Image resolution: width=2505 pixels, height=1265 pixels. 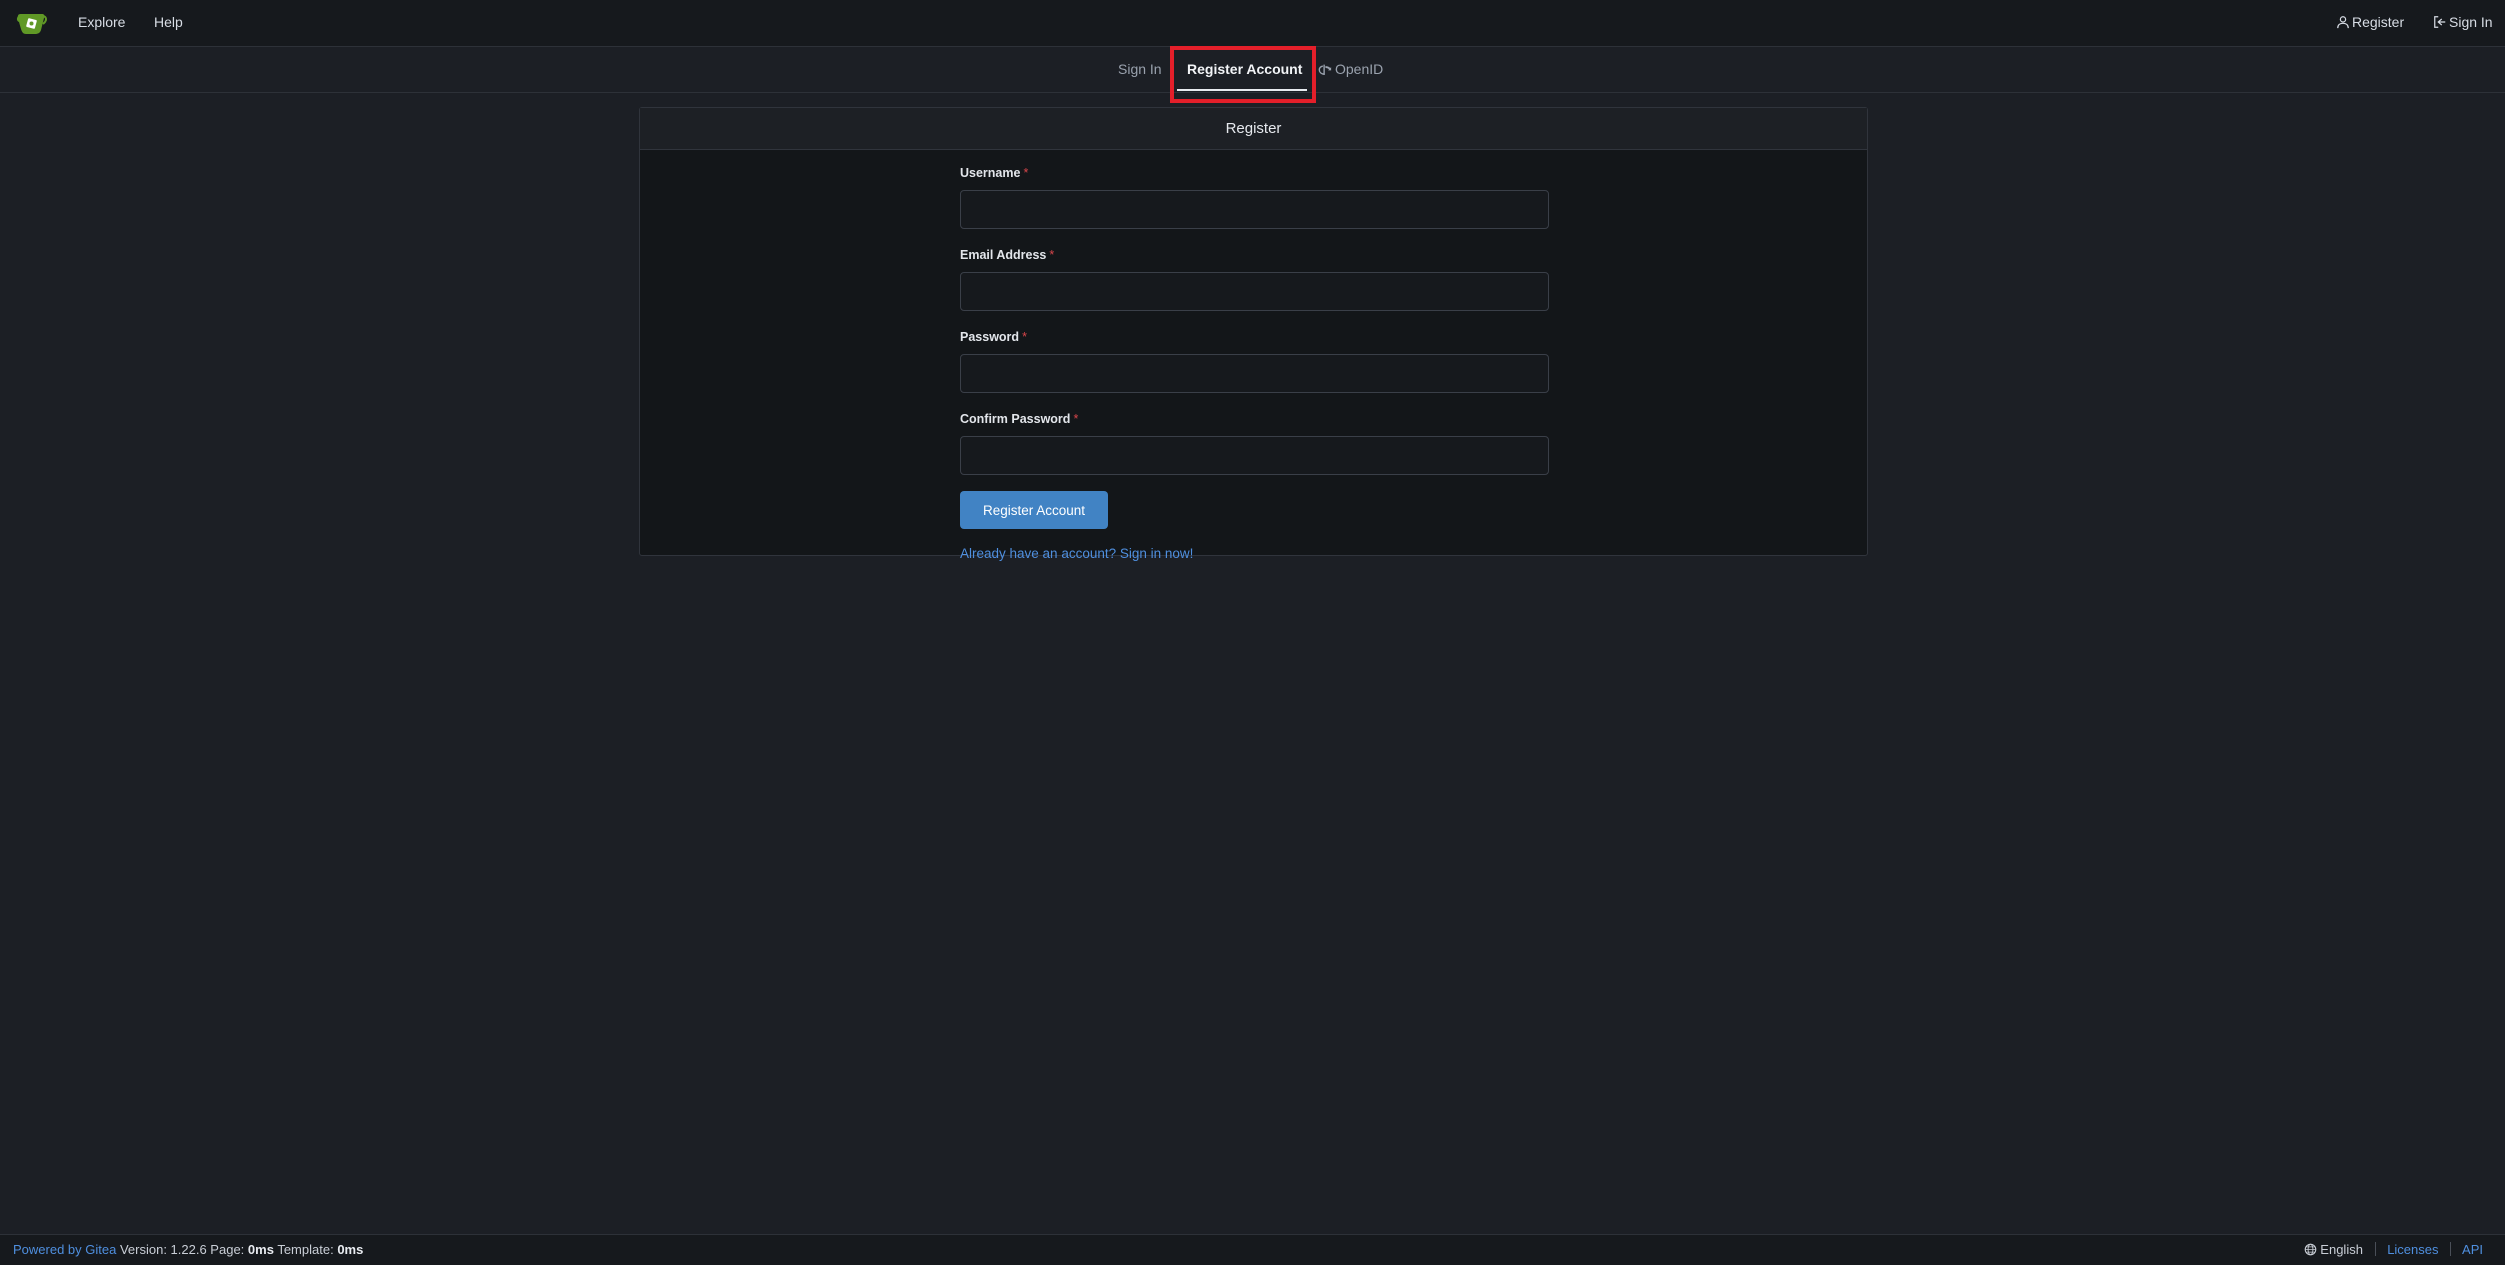 What do you see at coordinates (1254, 291) in the screenshot?
I see `email-input` at bounding box center [1254, 291].